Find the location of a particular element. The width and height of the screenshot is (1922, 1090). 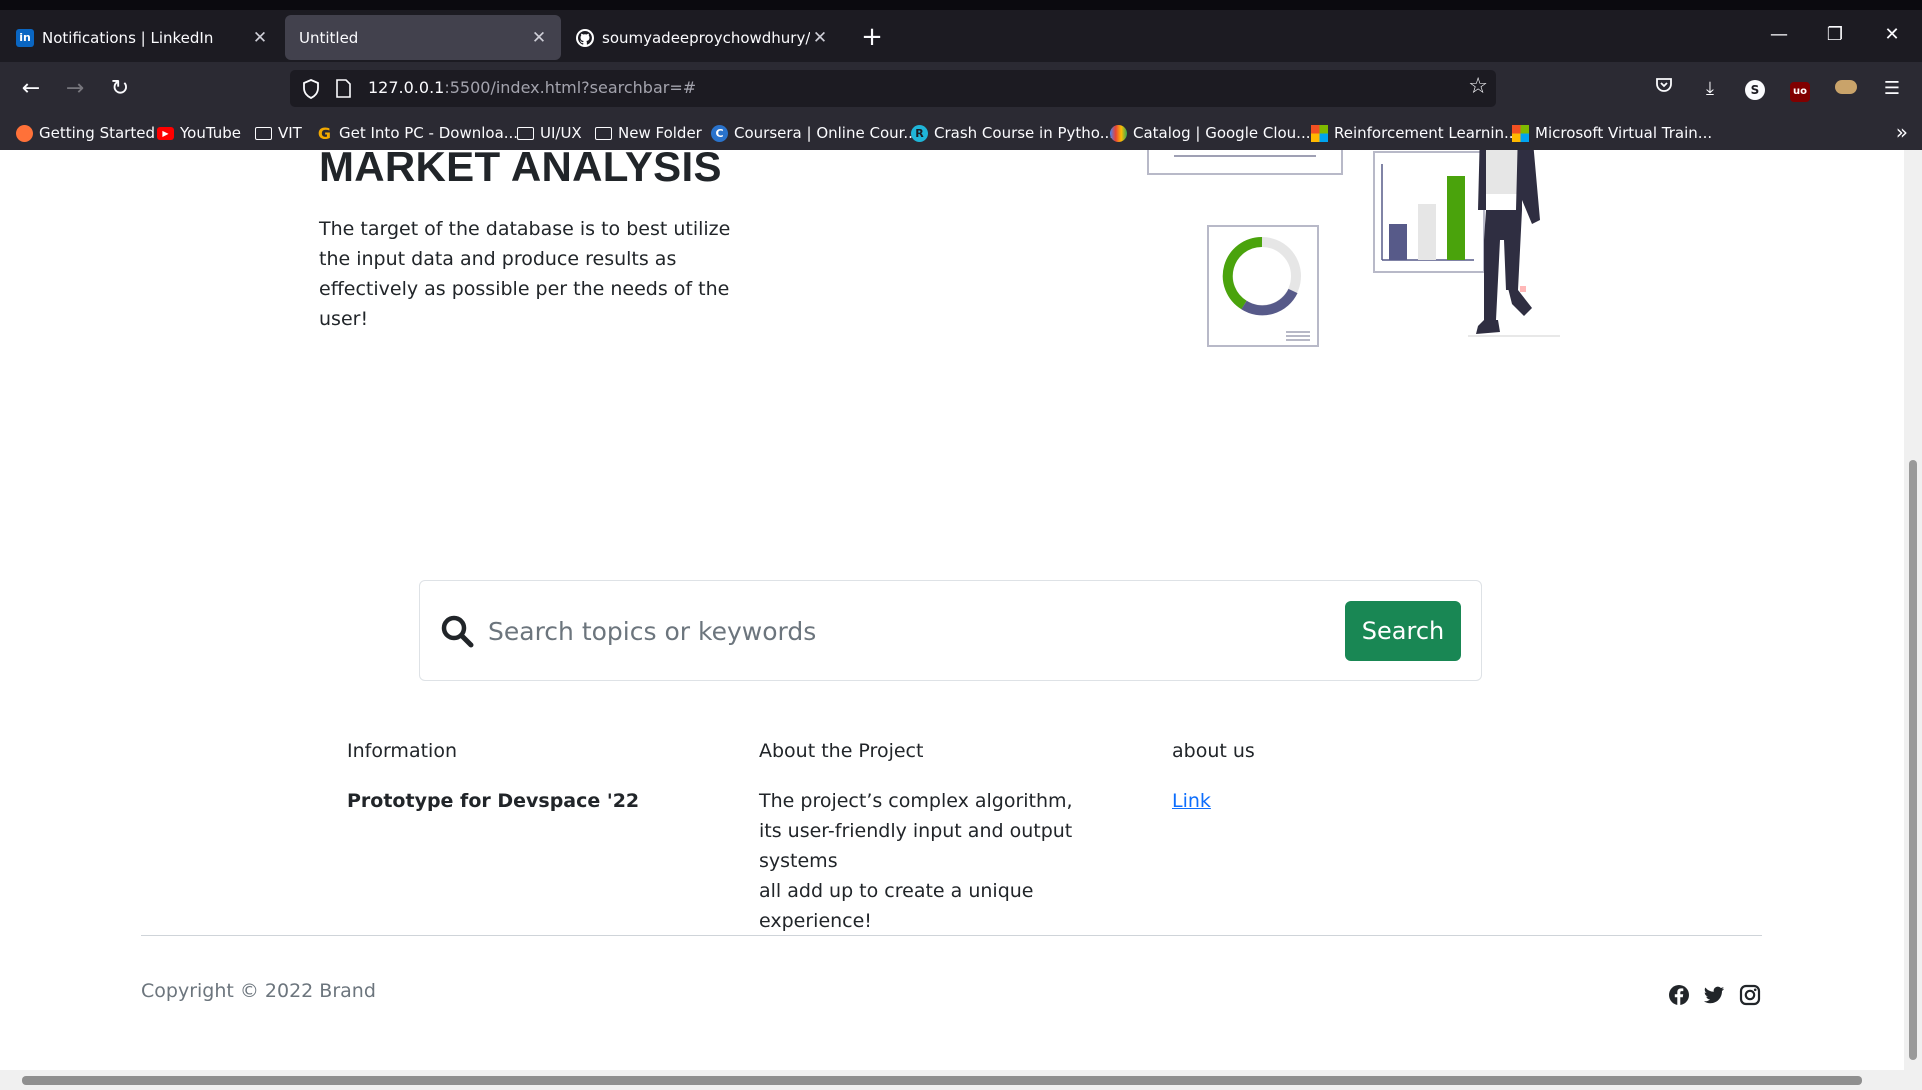

instagram-icon is located at coordinates (1750, 995).